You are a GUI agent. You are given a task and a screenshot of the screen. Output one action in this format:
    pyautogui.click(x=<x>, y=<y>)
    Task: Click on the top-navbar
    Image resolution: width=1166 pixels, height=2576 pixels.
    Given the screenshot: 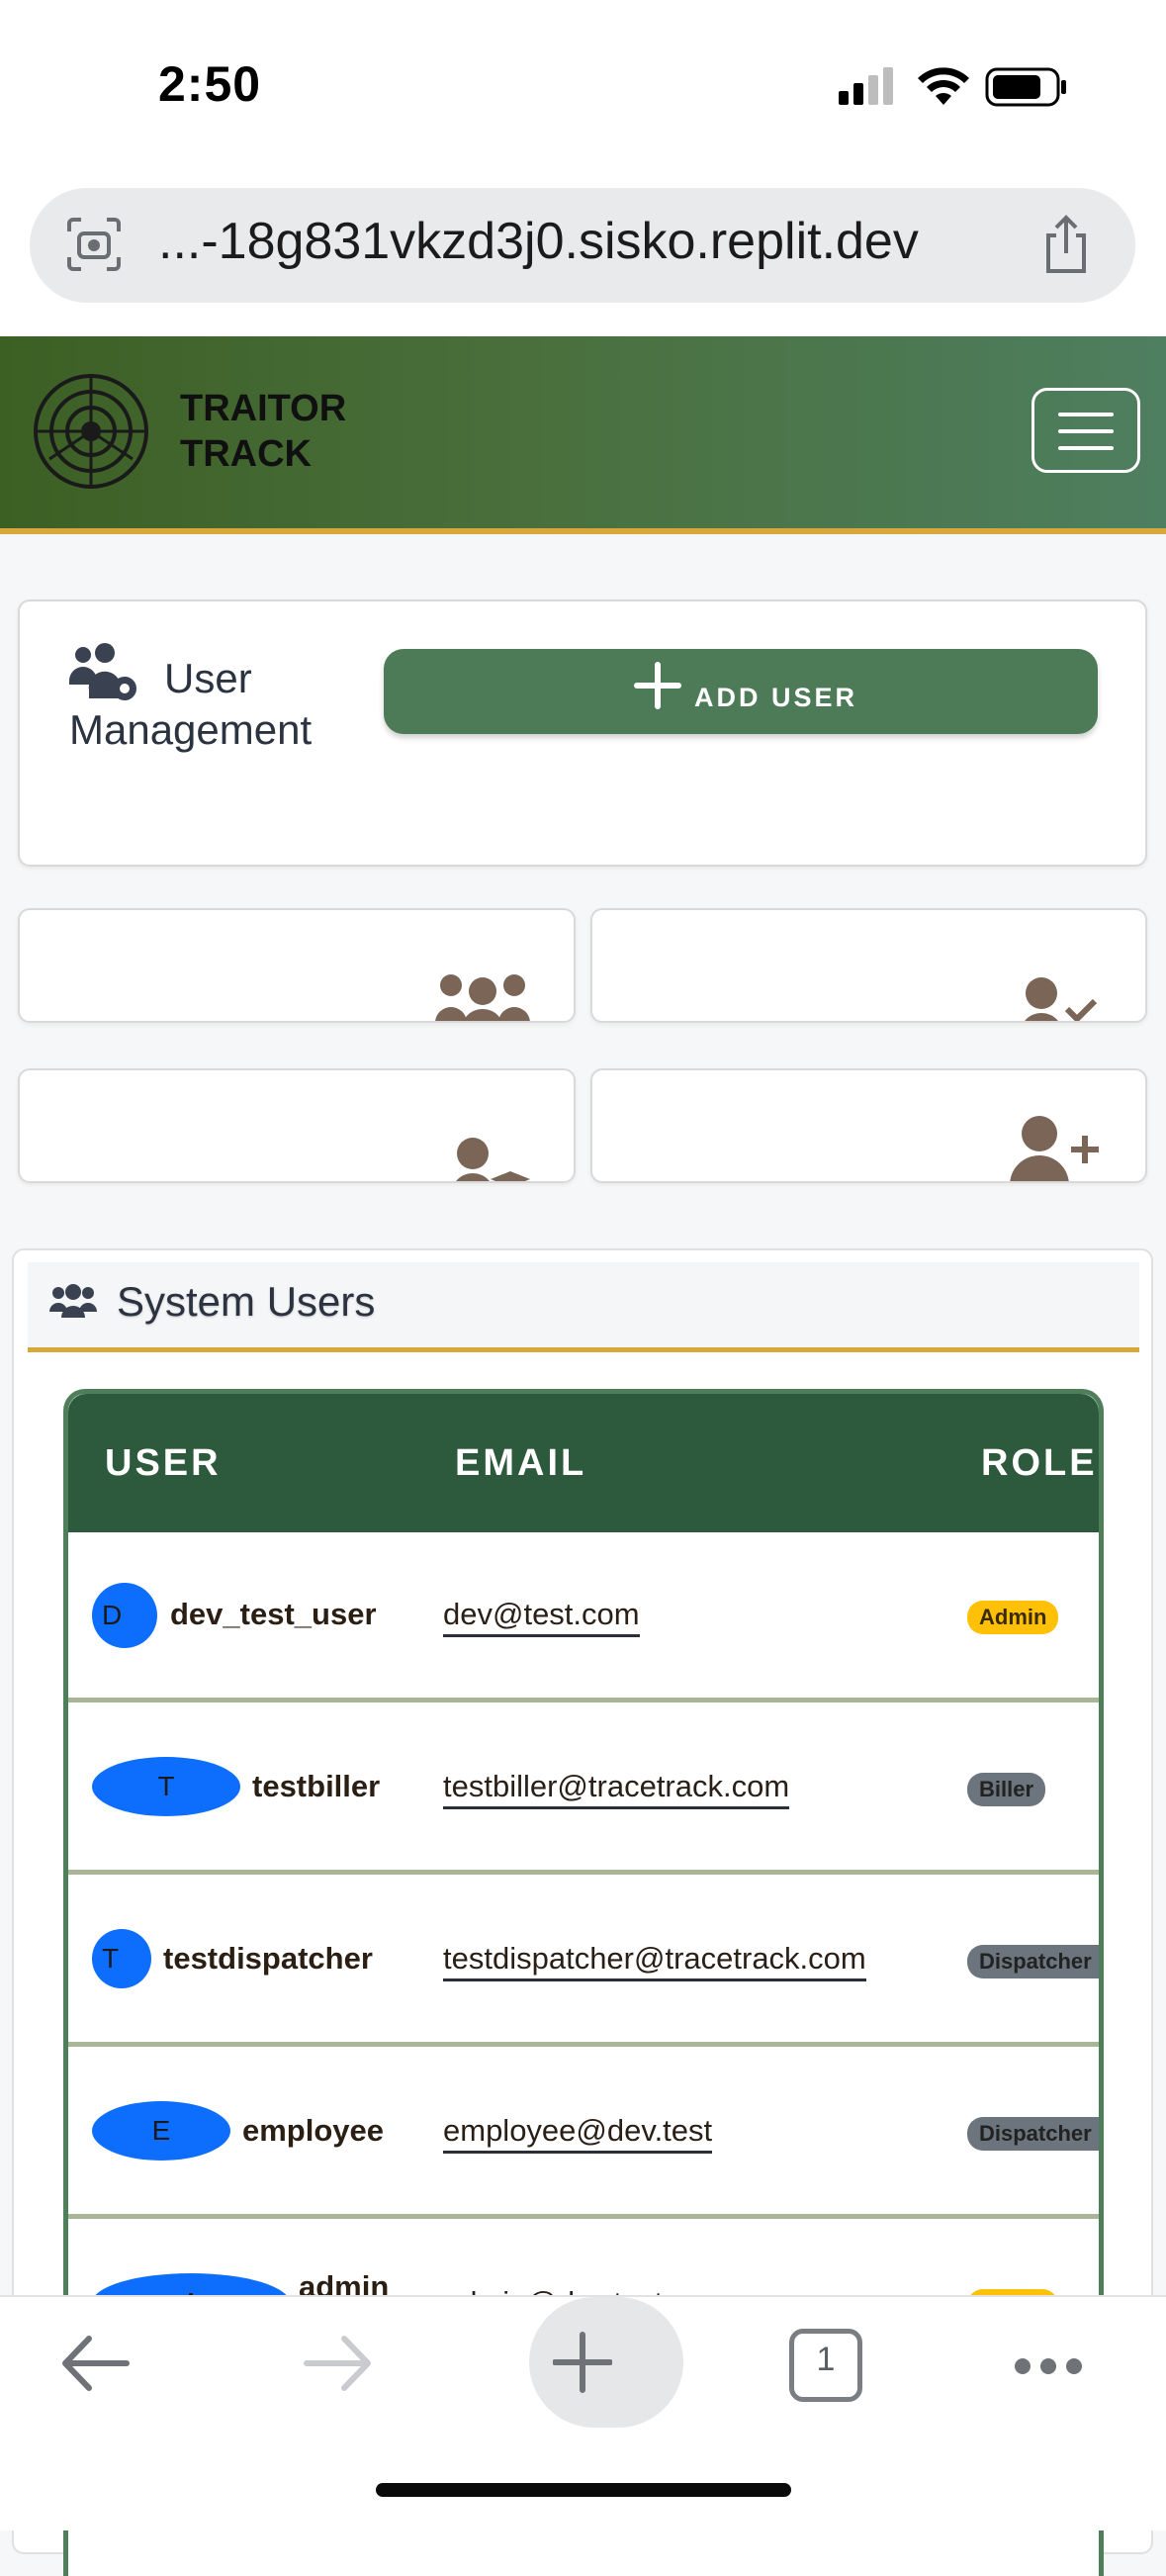 What is the action you would take?
    pyautogui.click(x=583, y=435)
    